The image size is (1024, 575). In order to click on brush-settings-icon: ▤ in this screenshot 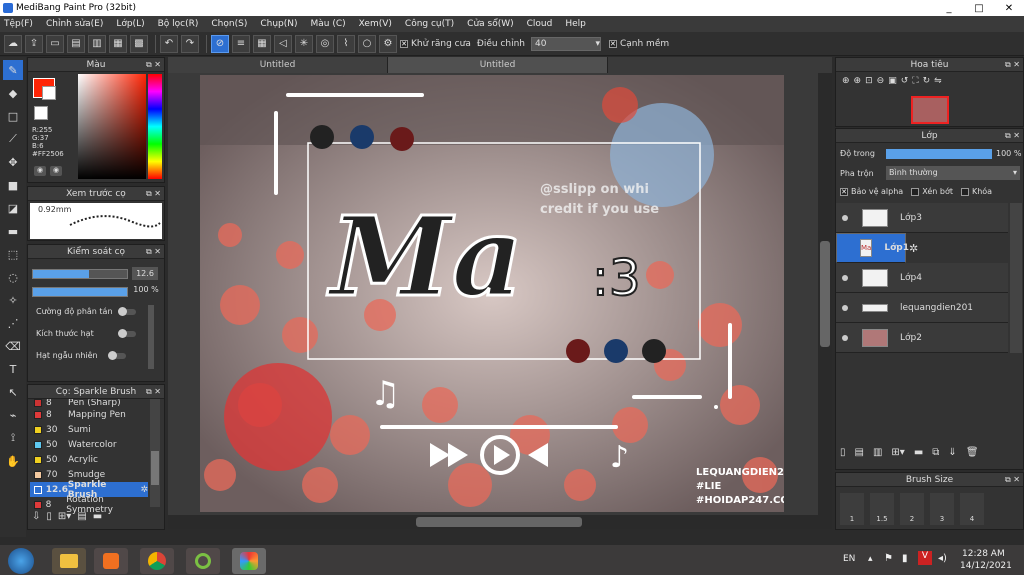, I will do `click(81, 516)`.